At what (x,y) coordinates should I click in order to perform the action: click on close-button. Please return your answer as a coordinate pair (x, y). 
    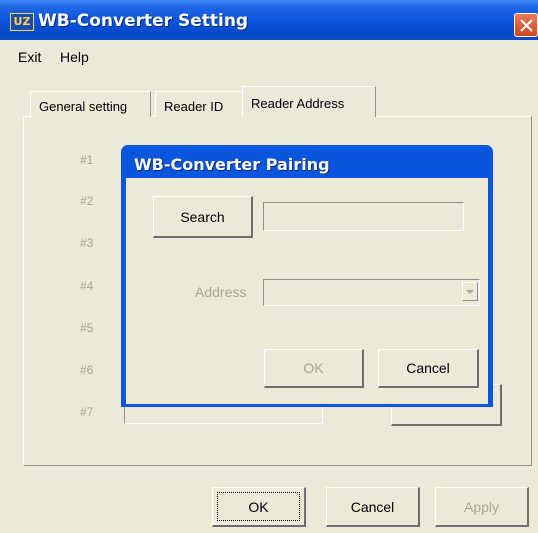
    Looking at the image, I should click on (526, 25).